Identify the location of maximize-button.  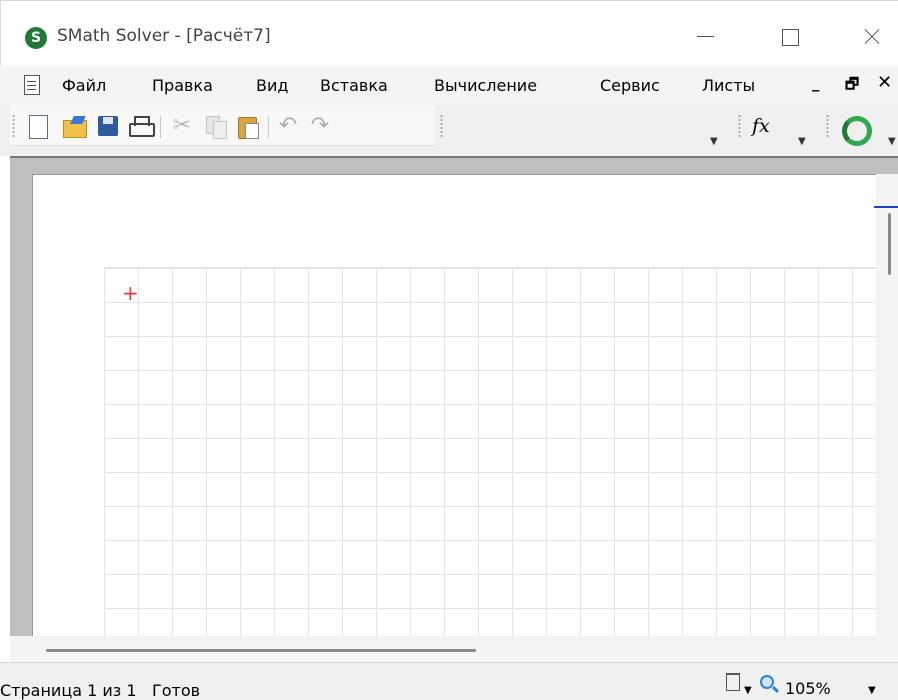
(790, 37).